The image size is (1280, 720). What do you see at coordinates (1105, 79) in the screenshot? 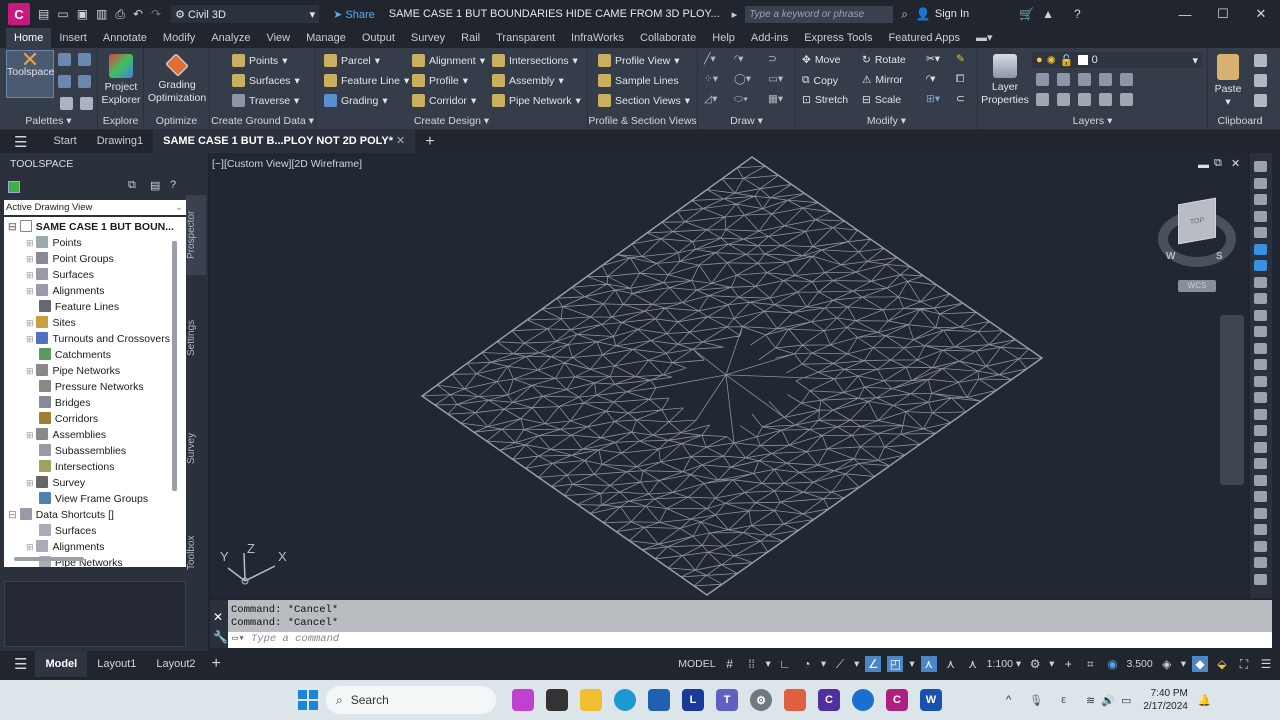
I see `layer-lock-icon` at bounding box center [1105, 79].